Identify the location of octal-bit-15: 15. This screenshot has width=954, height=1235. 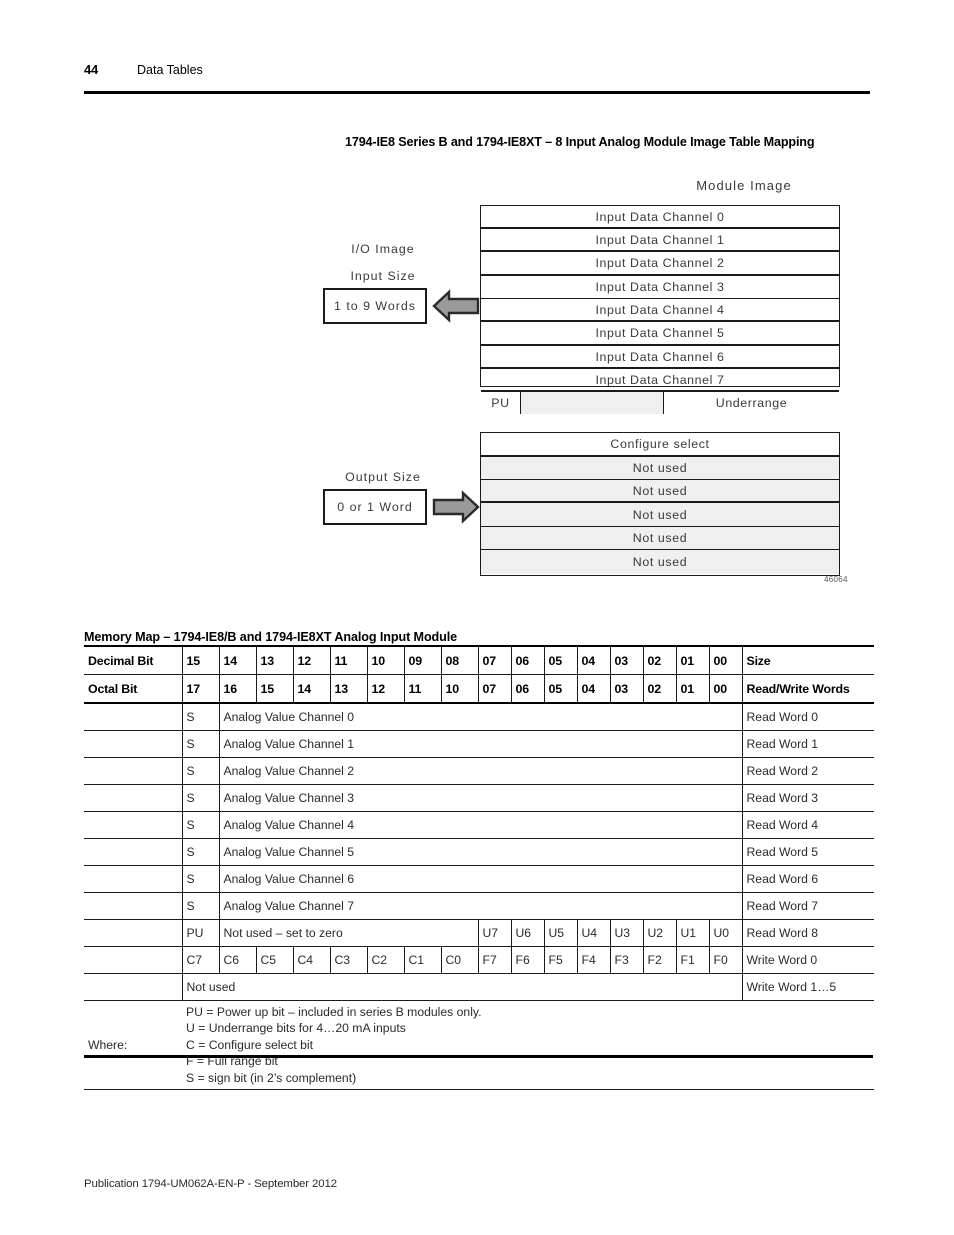
(274, 689).